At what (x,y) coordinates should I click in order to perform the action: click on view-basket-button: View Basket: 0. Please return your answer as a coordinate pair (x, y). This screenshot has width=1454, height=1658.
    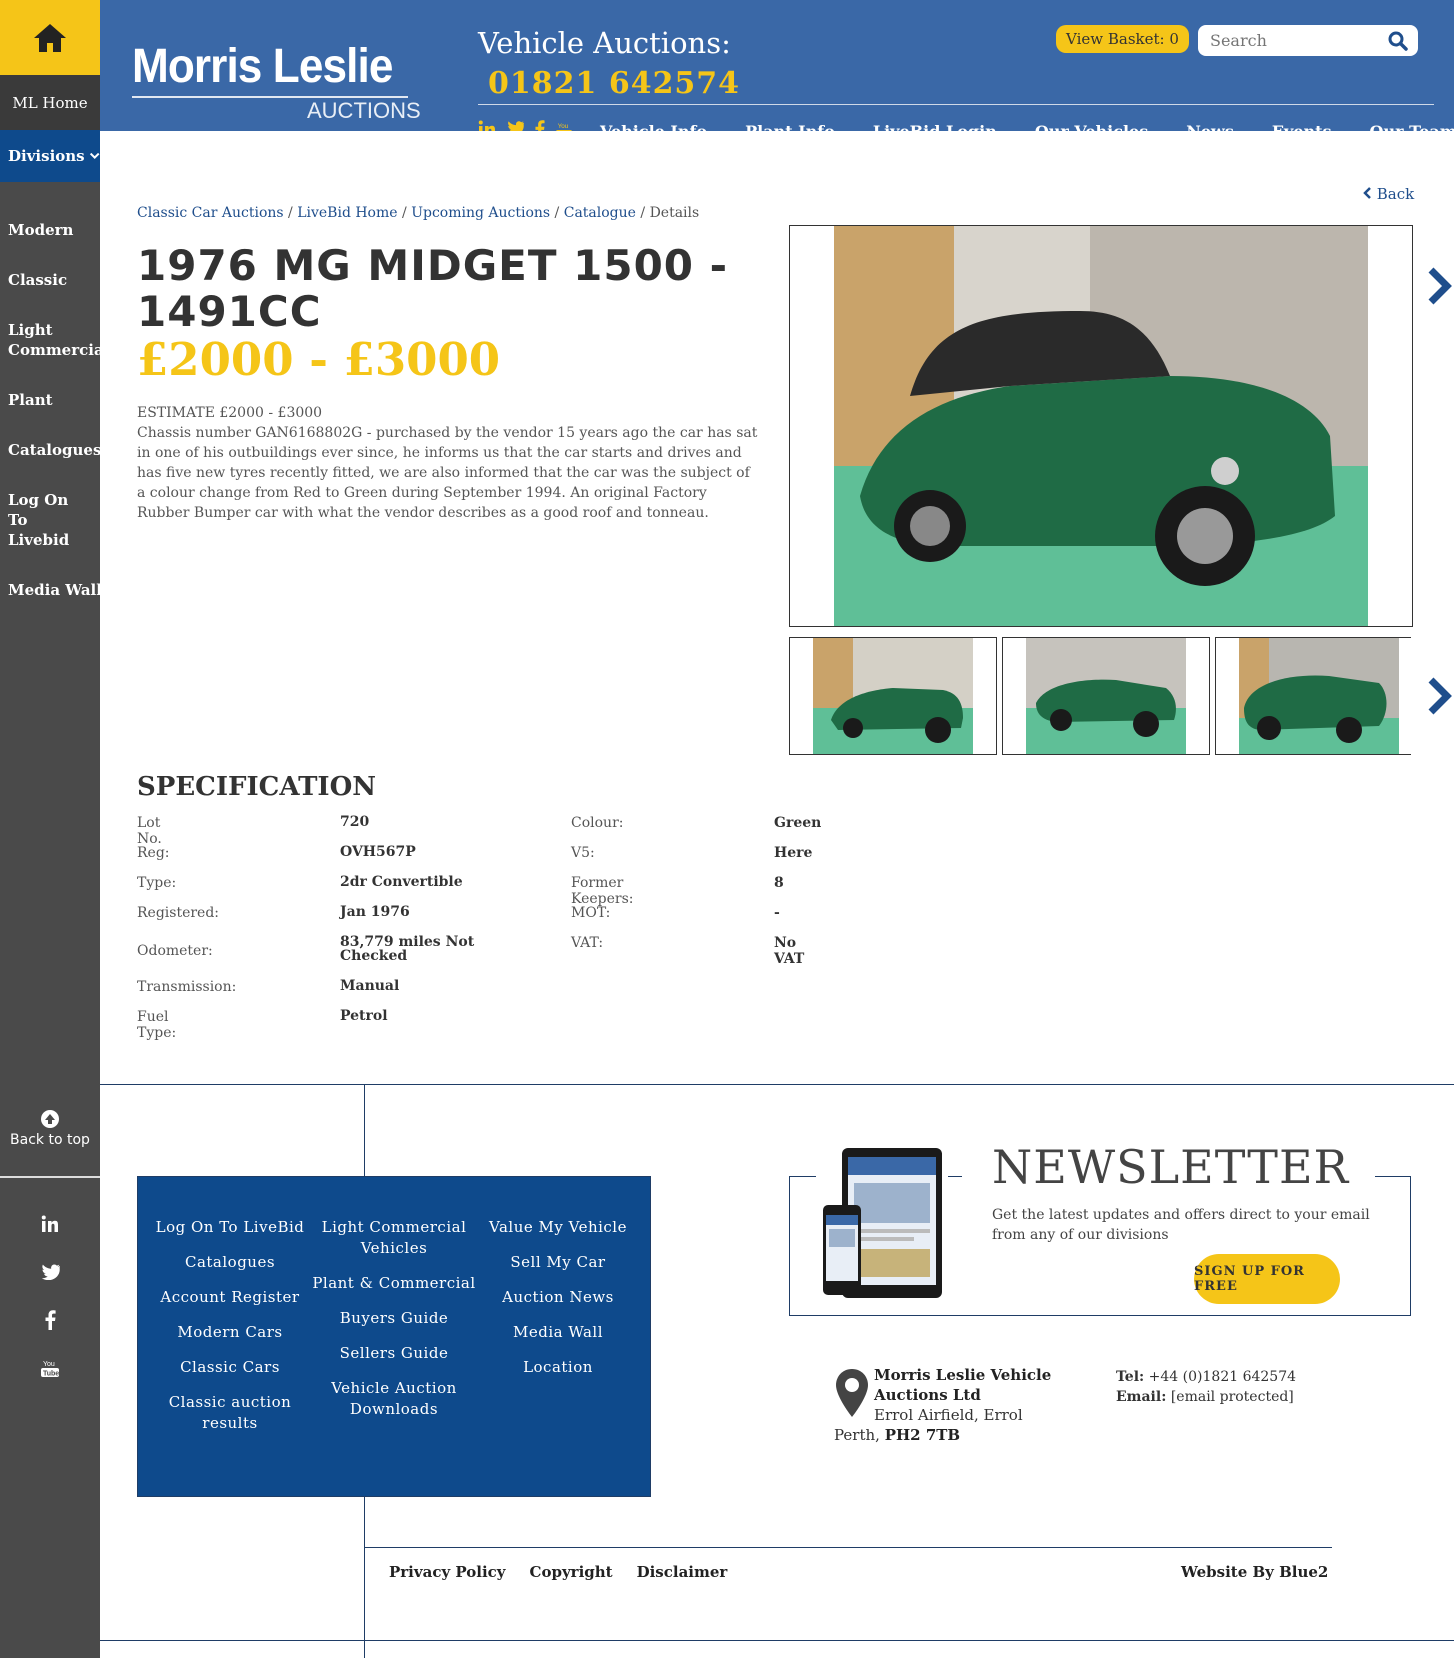
    Looking at the image, I should click on (1122, 39).